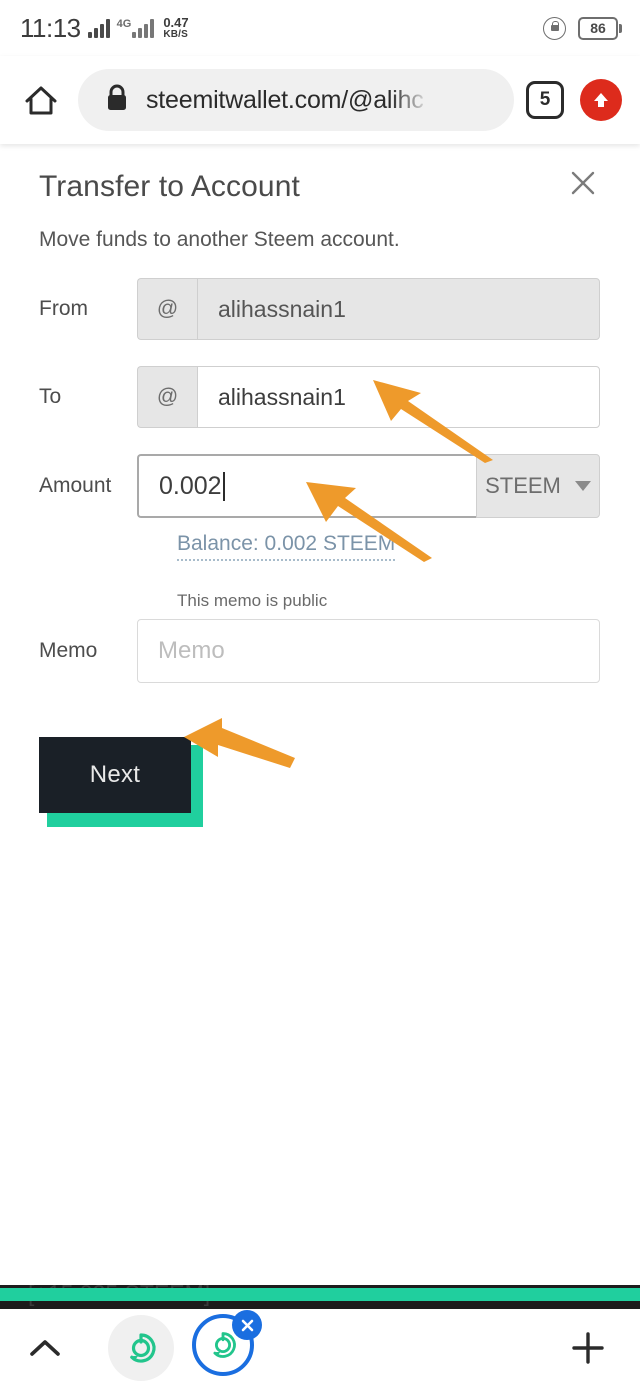 Image resolution: width=640 pixels, height=1387 pixels. I want to click on from-label: From, so click(63, 308).